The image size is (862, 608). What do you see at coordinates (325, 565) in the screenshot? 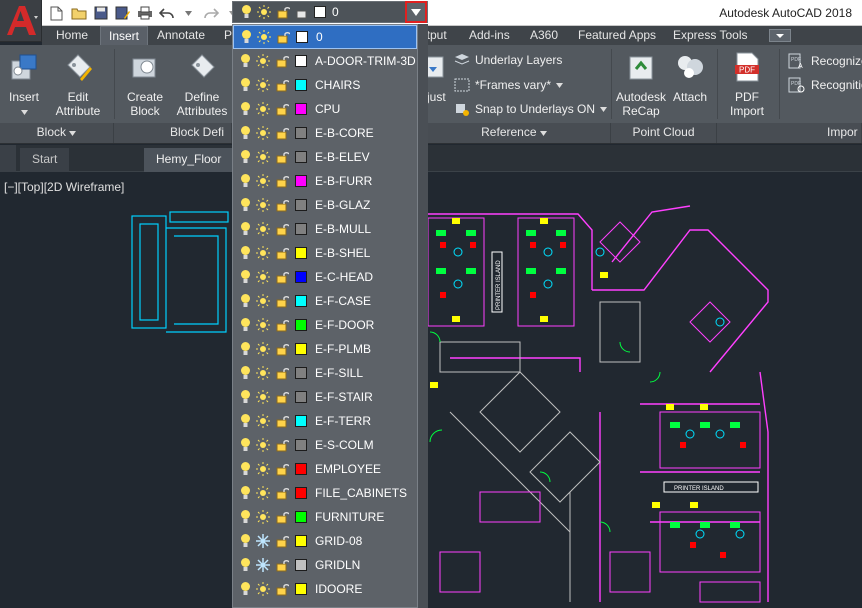
I see `layer-row: GRIDLN` at bounding box center [325, 565].